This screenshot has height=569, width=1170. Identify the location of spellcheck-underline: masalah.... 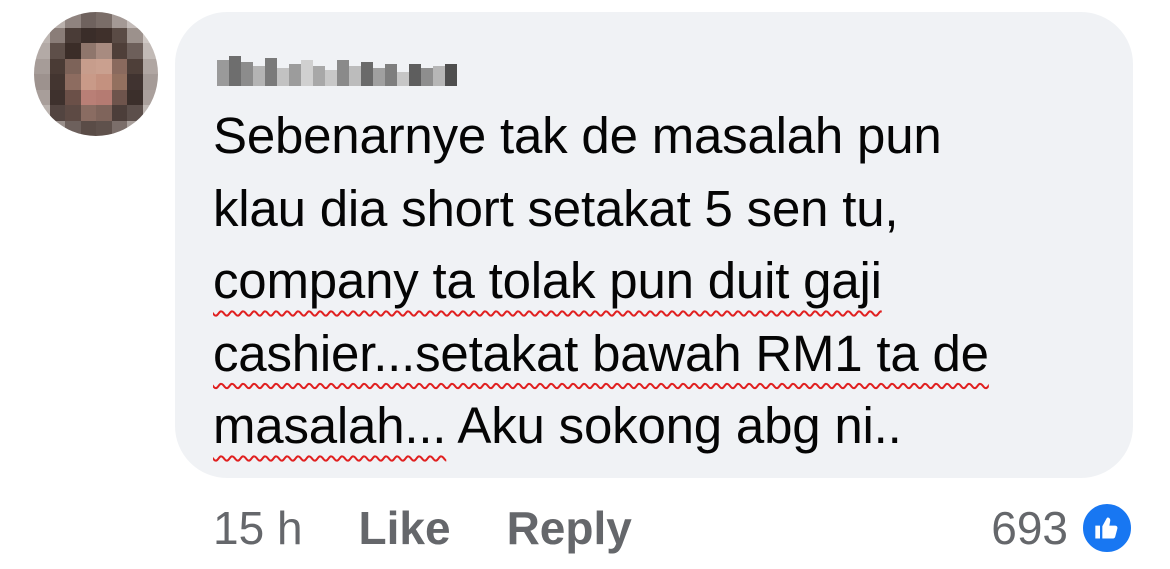
(330, 425).